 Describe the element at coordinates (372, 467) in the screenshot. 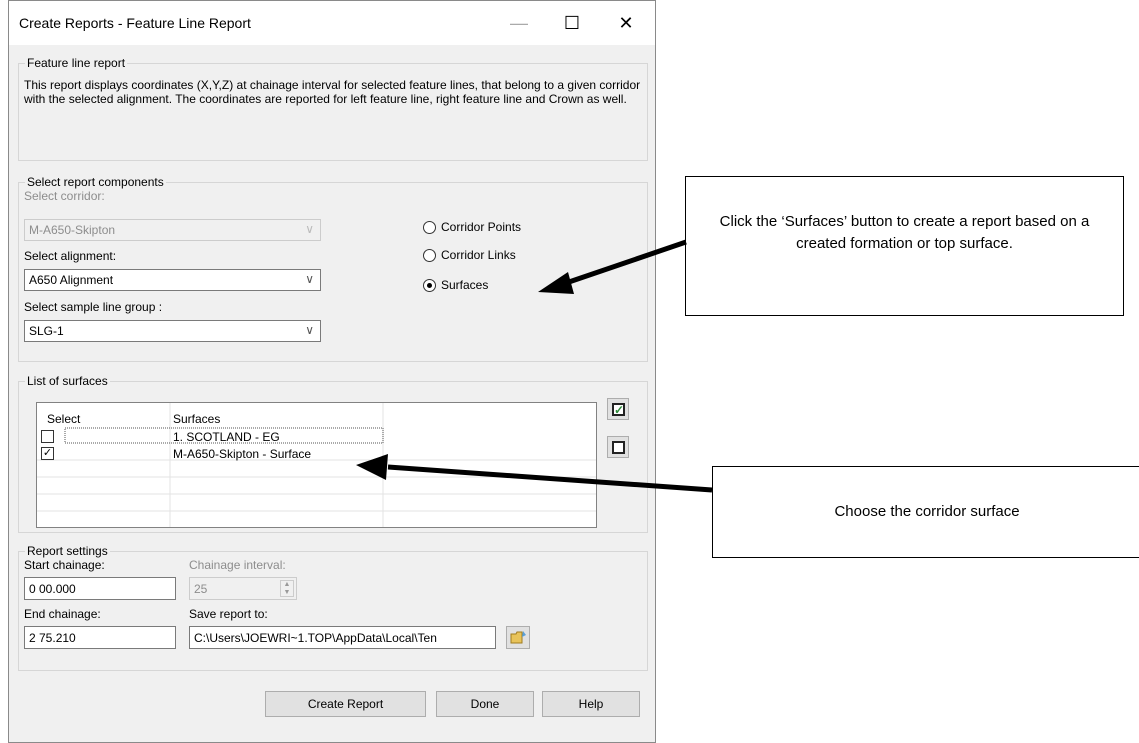

I see `corridor-arrow-head` at that location.